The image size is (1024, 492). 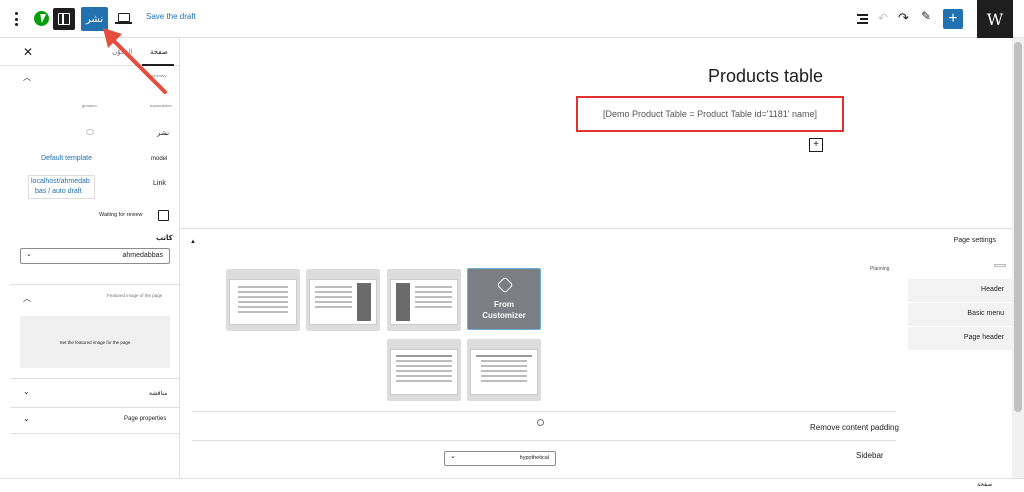 I want to click on undo-icon: ↶, so click(x=883, y=18).